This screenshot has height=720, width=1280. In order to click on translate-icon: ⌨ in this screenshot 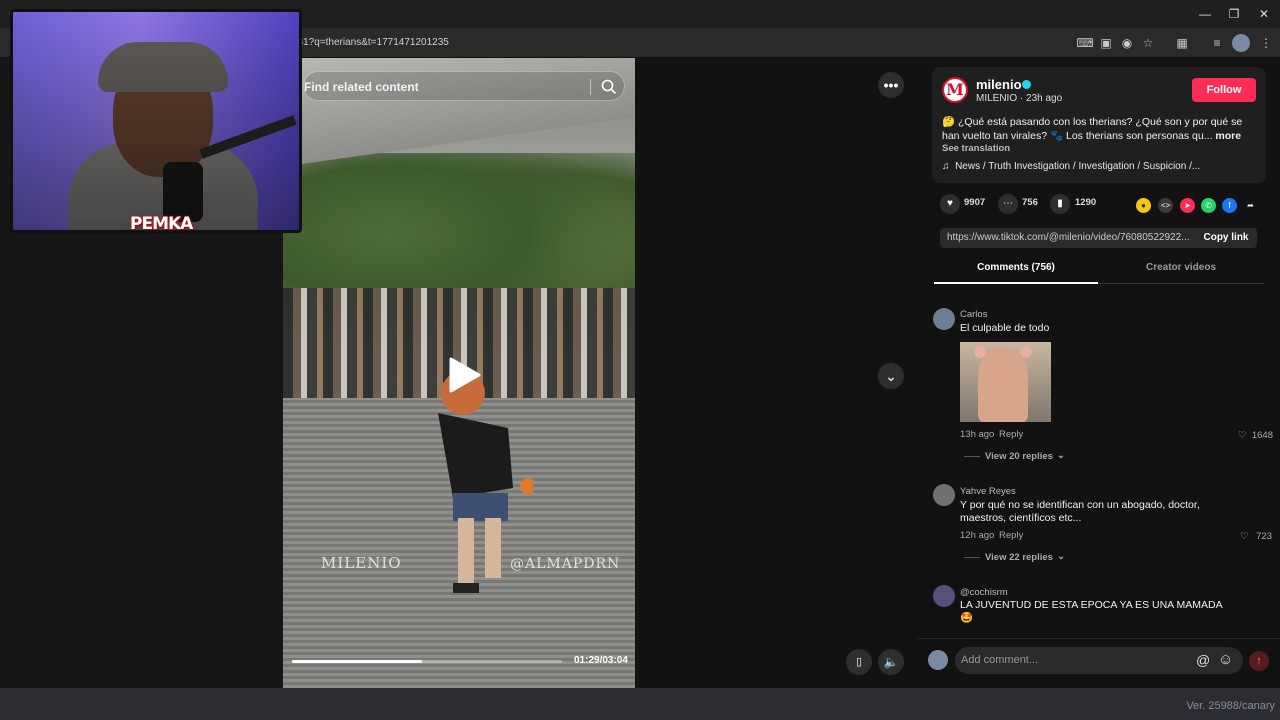, I will do `click(1085, 43)`.